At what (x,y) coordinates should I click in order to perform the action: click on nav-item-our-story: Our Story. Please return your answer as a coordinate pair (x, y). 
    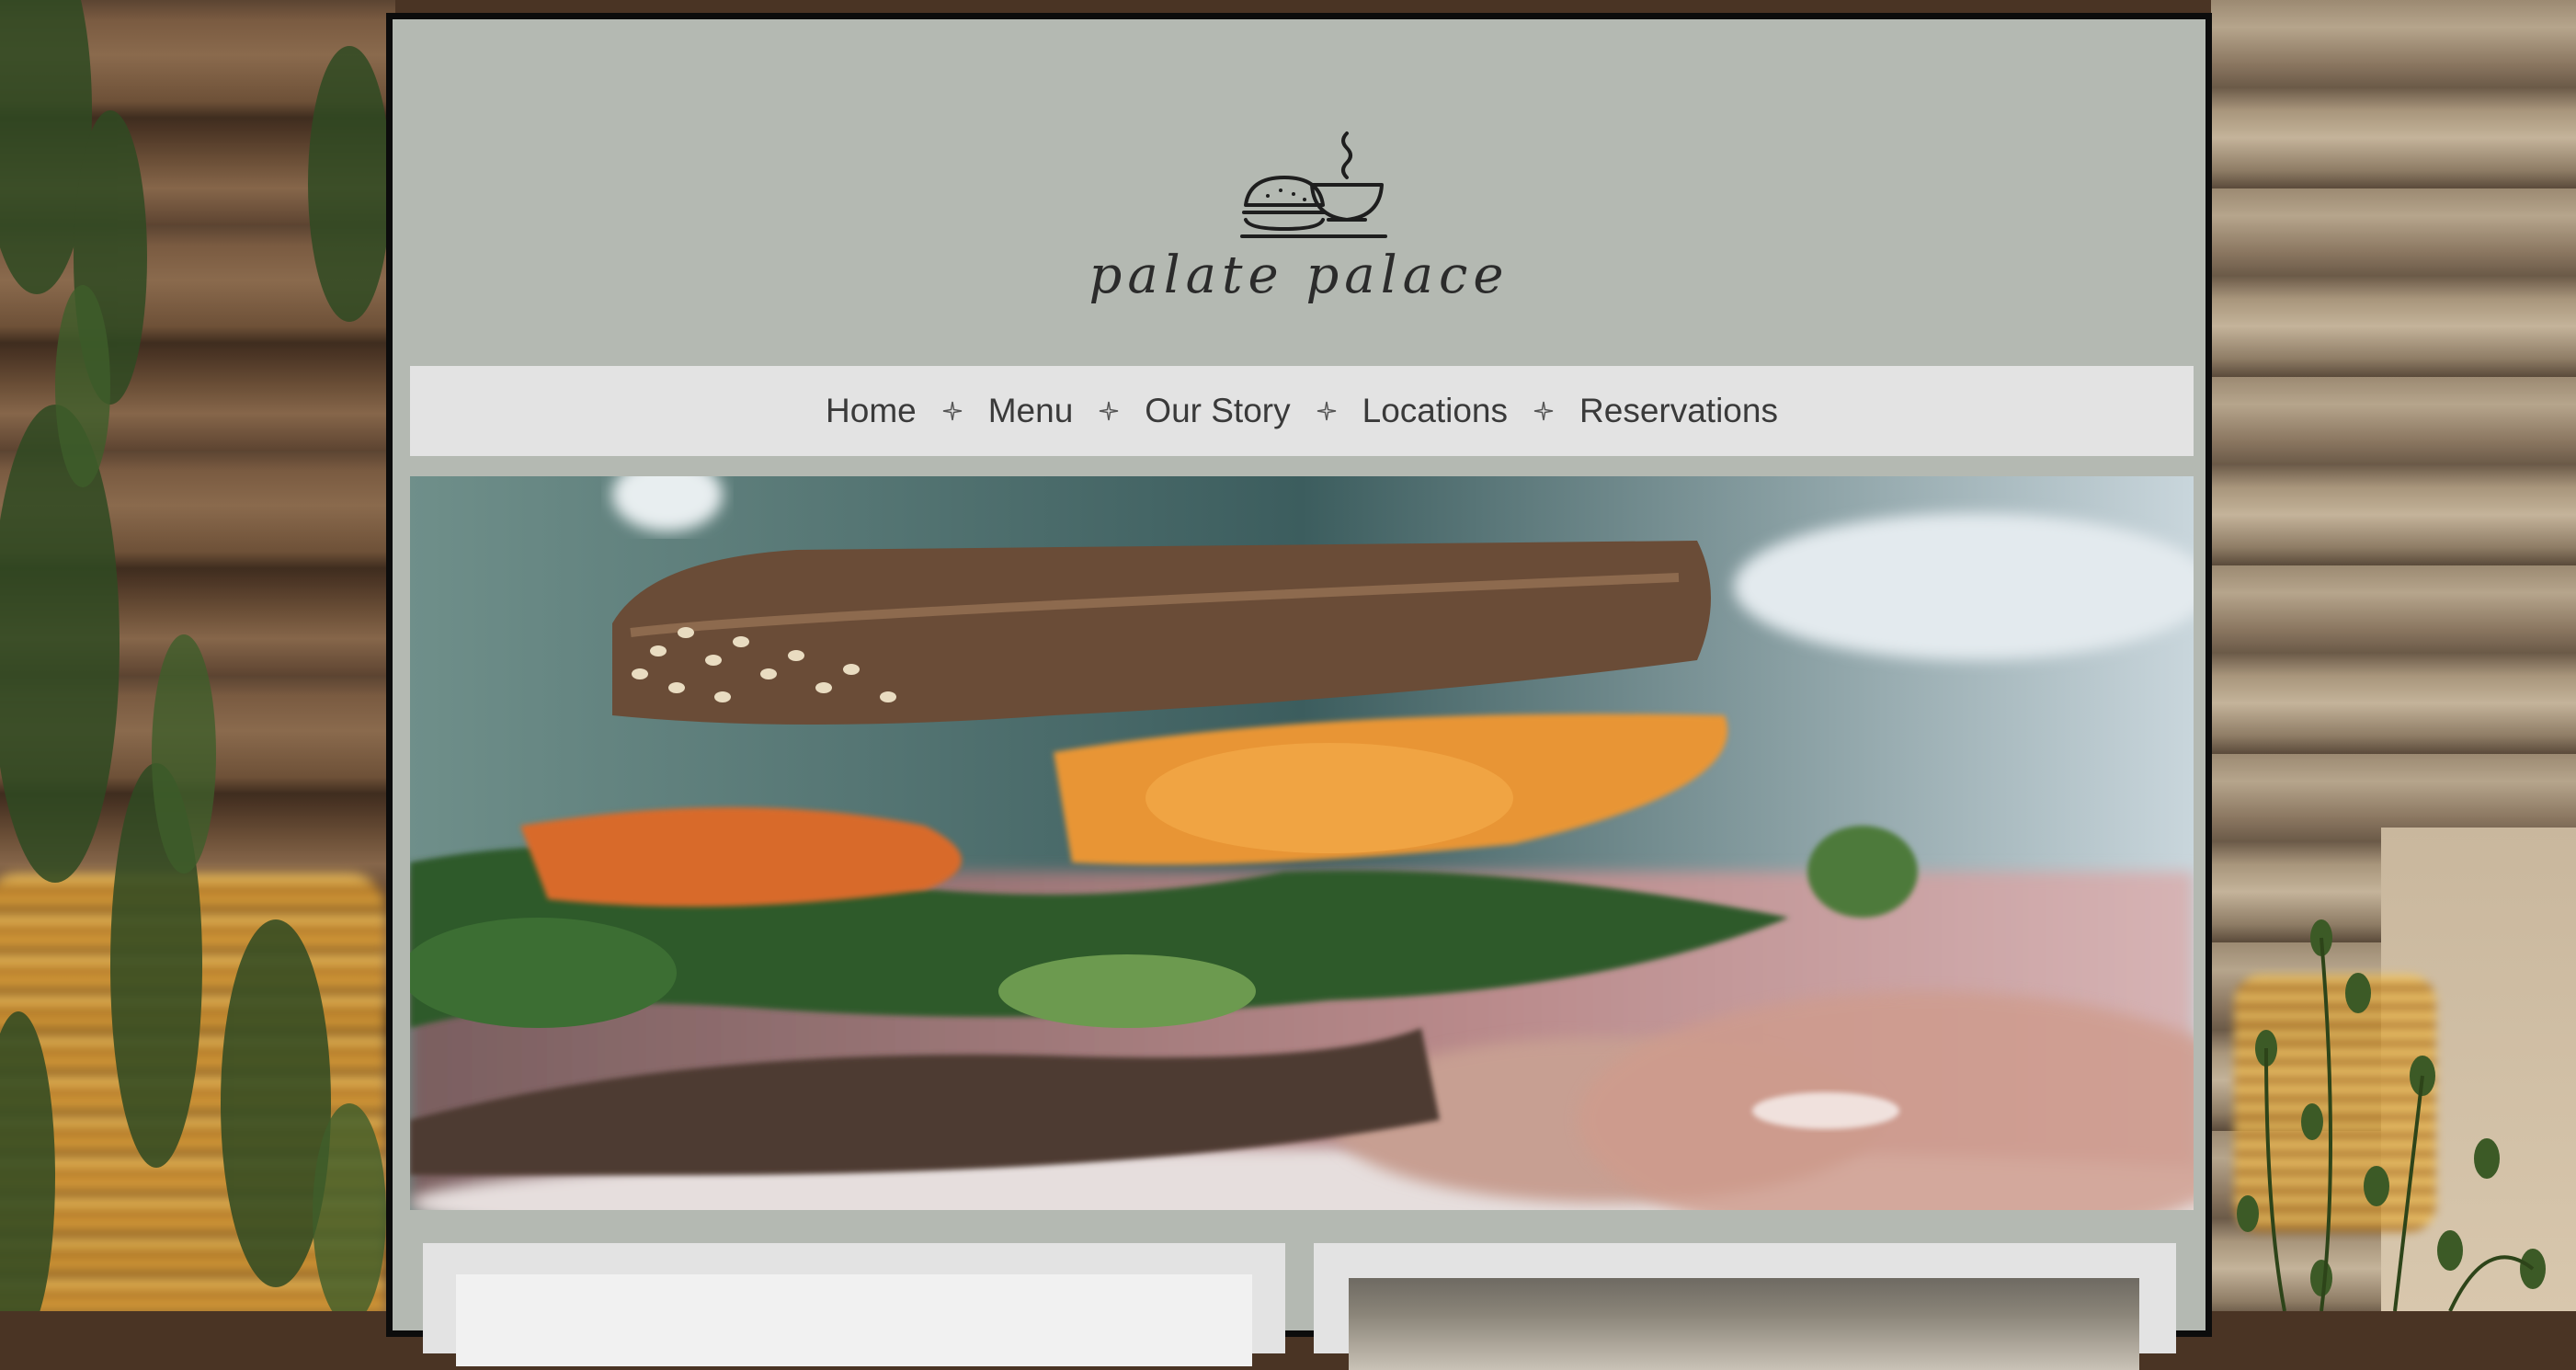
    Looking at the image, I should click on (1217, 411).